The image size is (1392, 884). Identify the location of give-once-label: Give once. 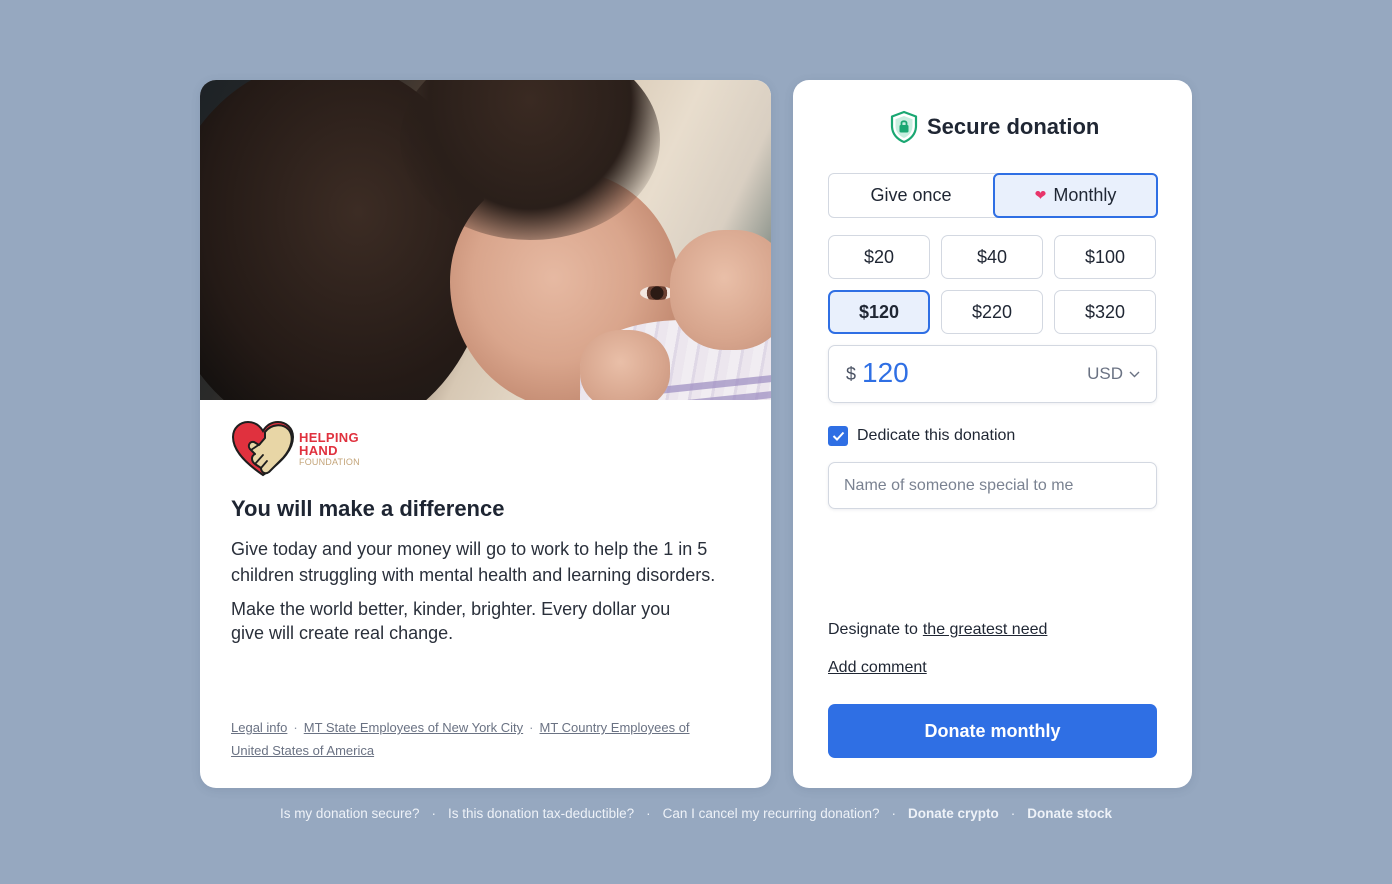
(911, 195).